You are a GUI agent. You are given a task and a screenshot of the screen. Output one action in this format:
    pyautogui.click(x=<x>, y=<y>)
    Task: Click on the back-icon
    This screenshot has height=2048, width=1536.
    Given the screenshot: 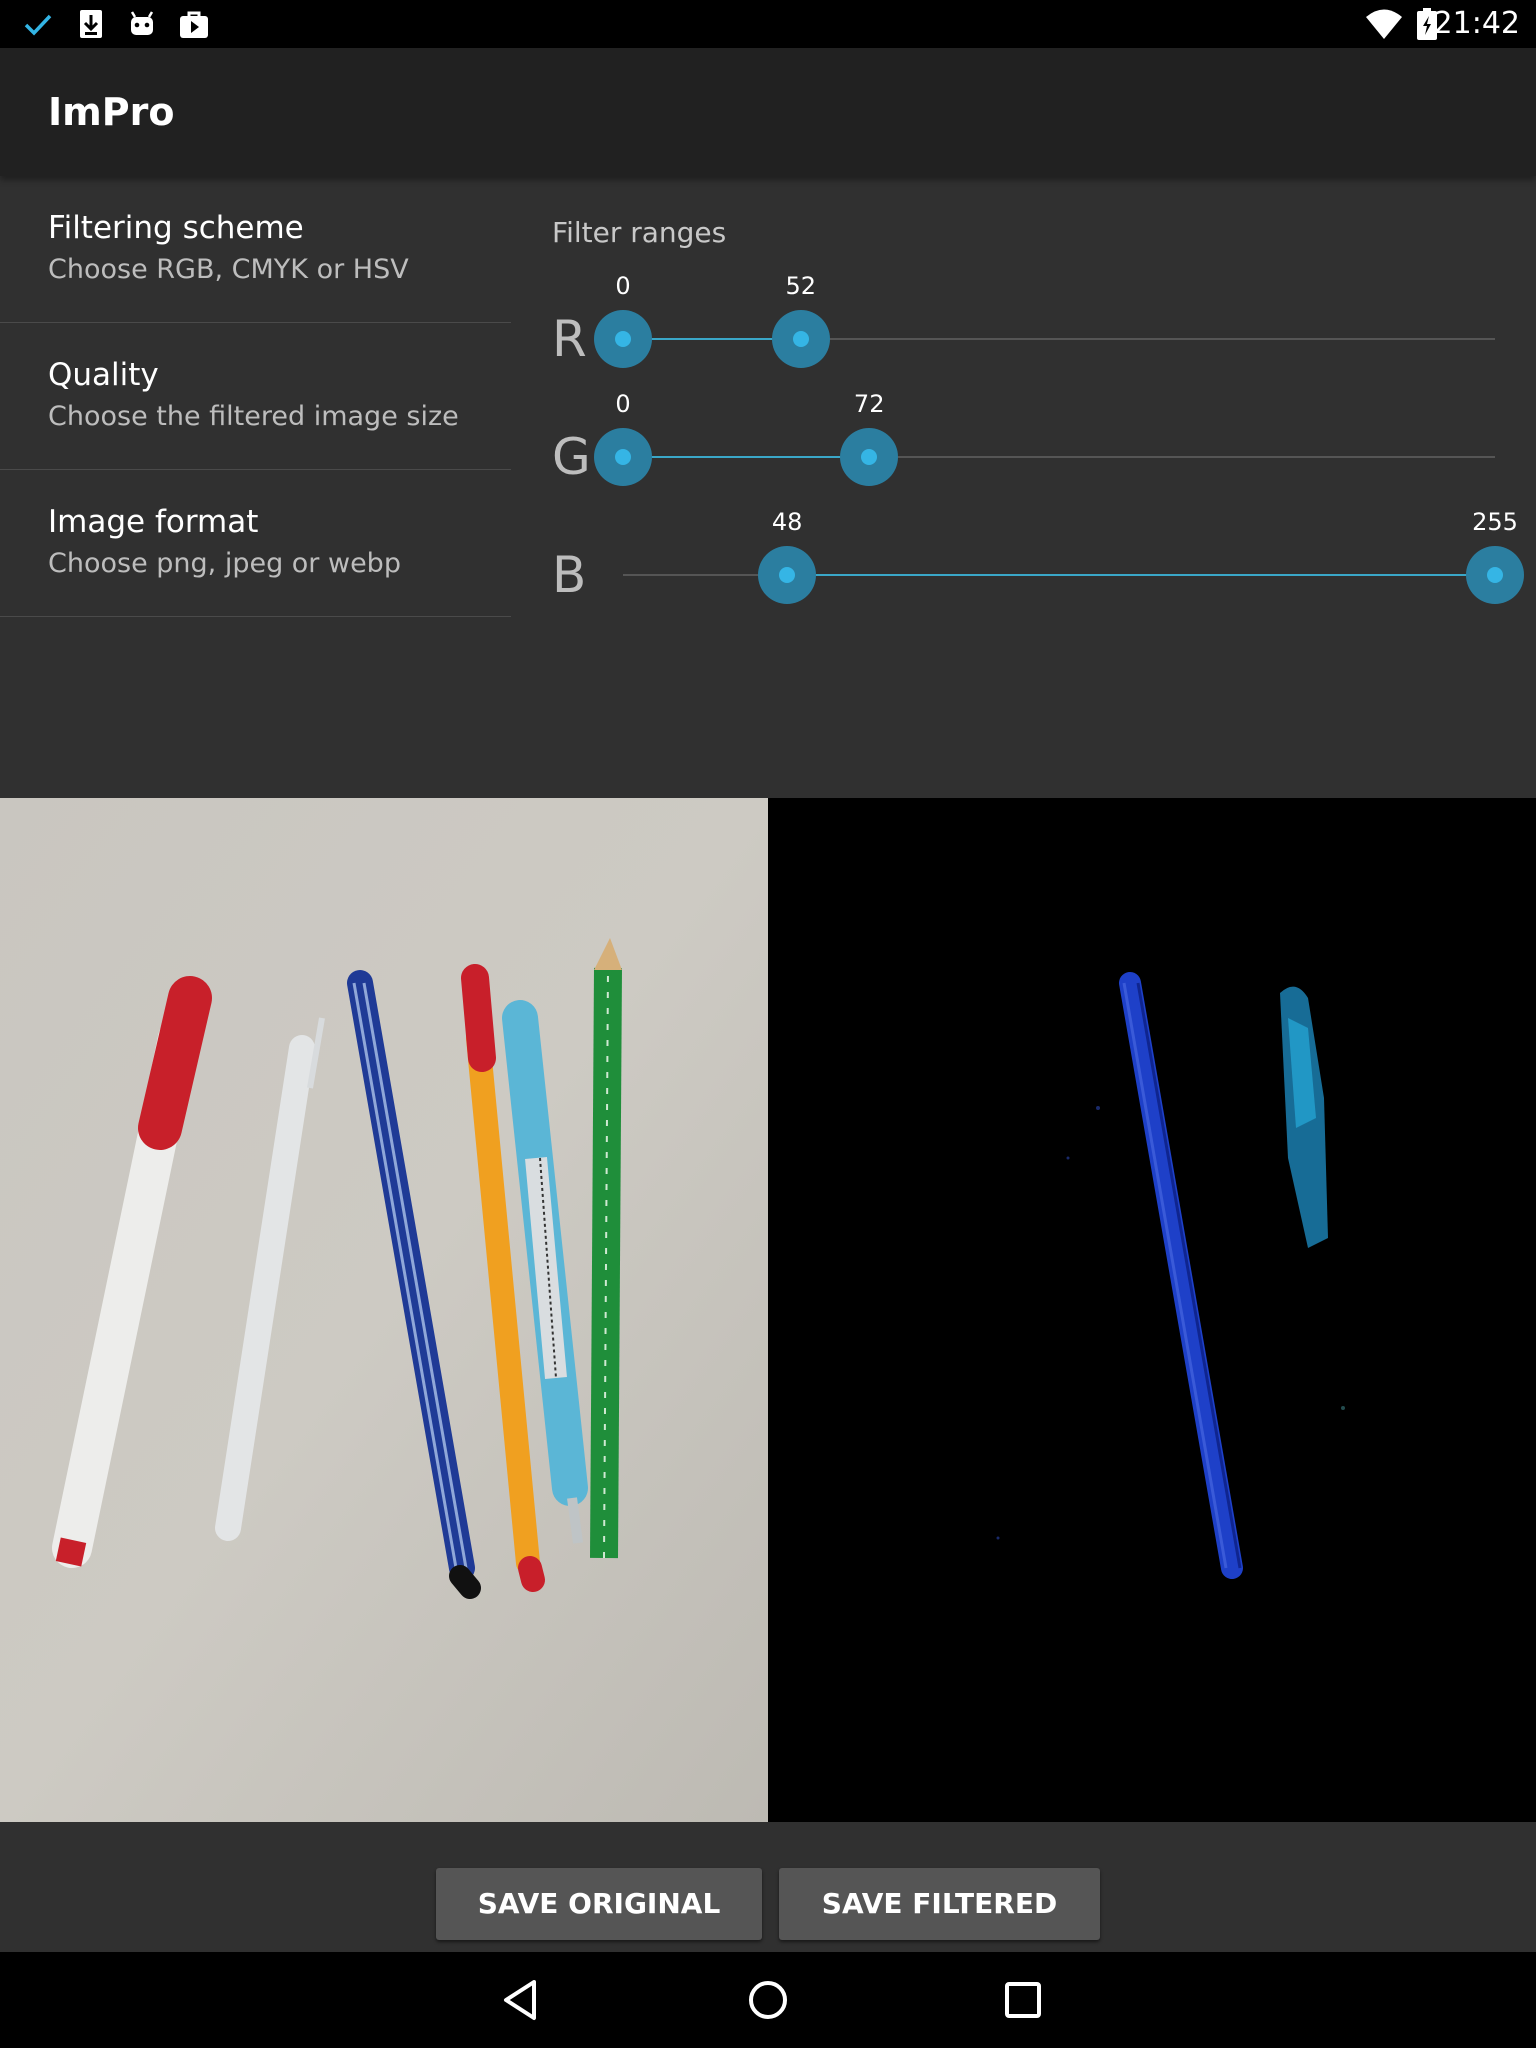 What is the action you would take?
    pyautogui.click(x=520, y=2000)
    